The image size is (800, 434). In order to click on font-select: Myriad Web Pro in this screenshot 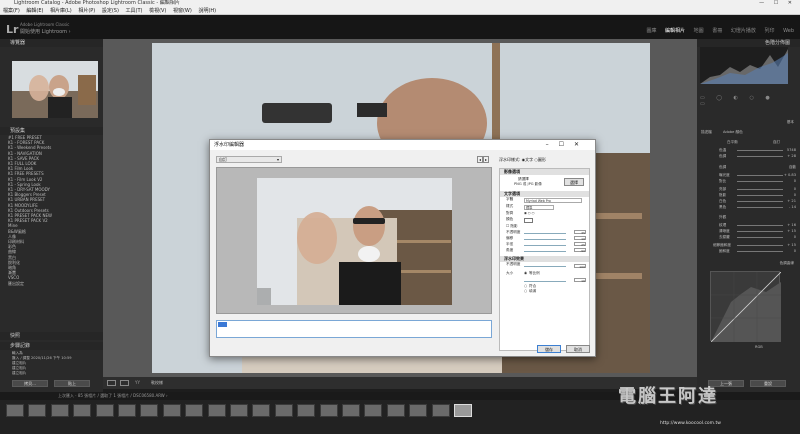, I will do `click(553, 200)`.